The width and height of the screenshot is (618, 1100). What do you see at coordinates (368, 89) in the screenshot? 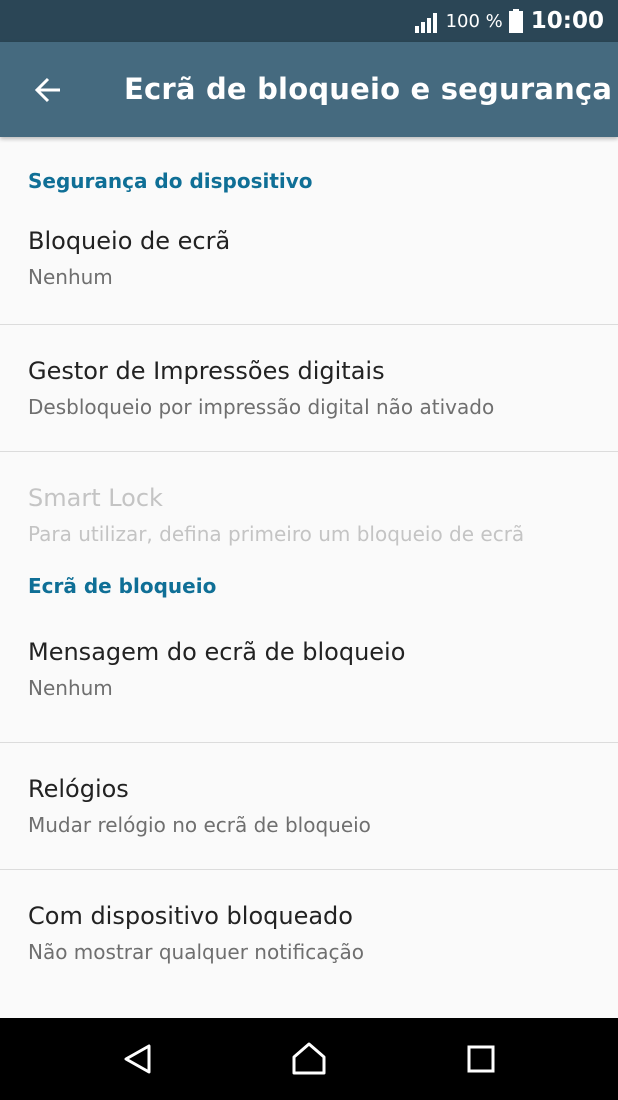
I see `page-title: Ecrã de bloqueio e segurança` at bounding box center [368, 89].